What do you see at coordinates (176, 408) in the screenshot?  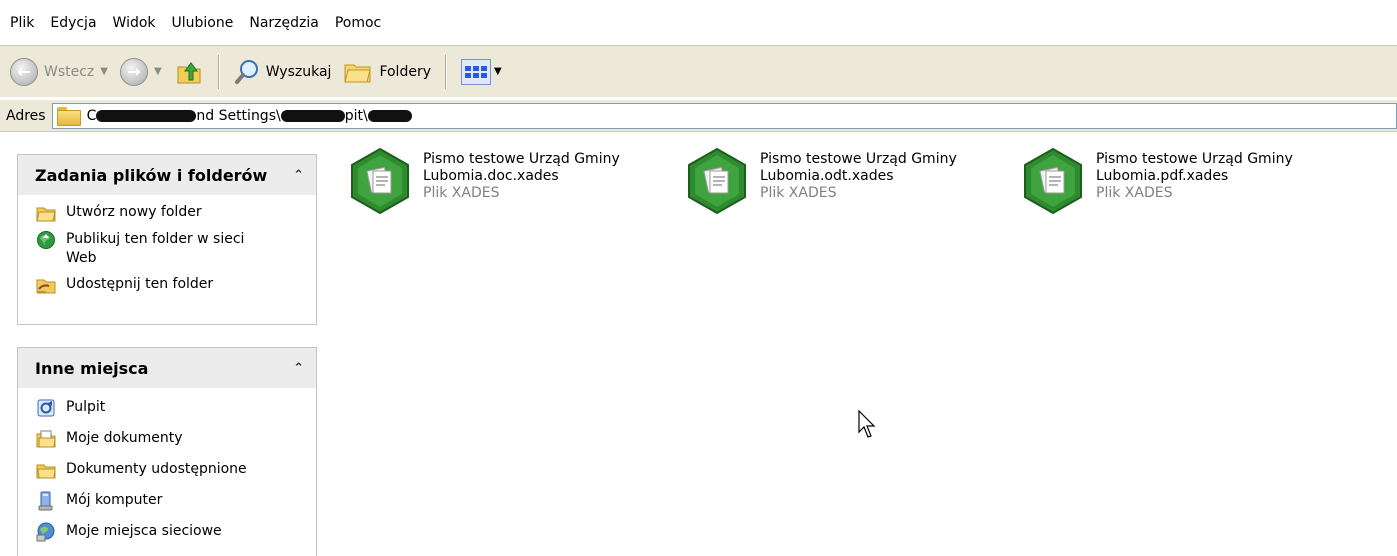 I see `place-desktop: Pulpit` at bounding box center [176, 408].